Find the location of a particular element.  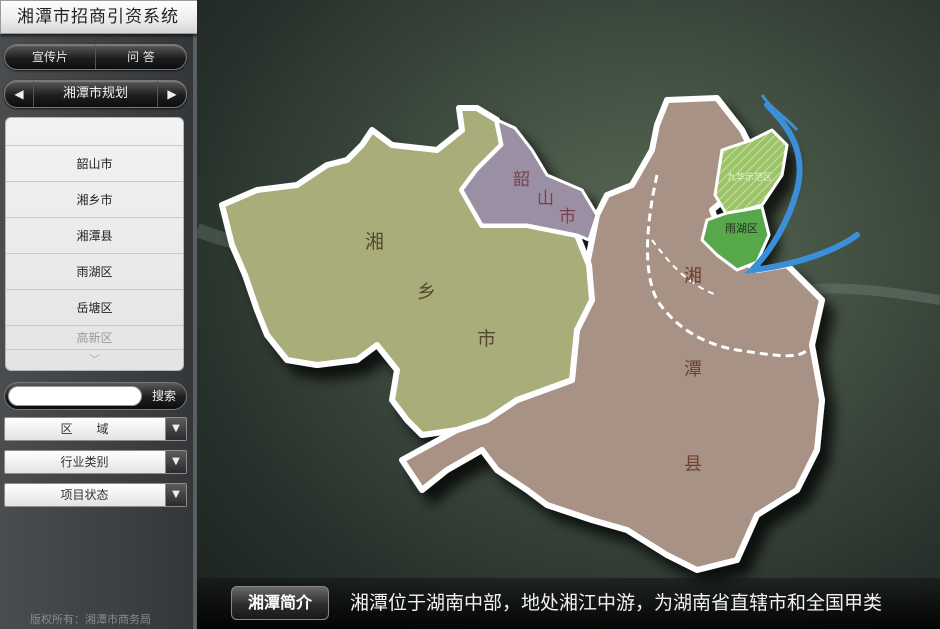

label-xiangxiang-3: 市 is located at coordinates (486, 339).